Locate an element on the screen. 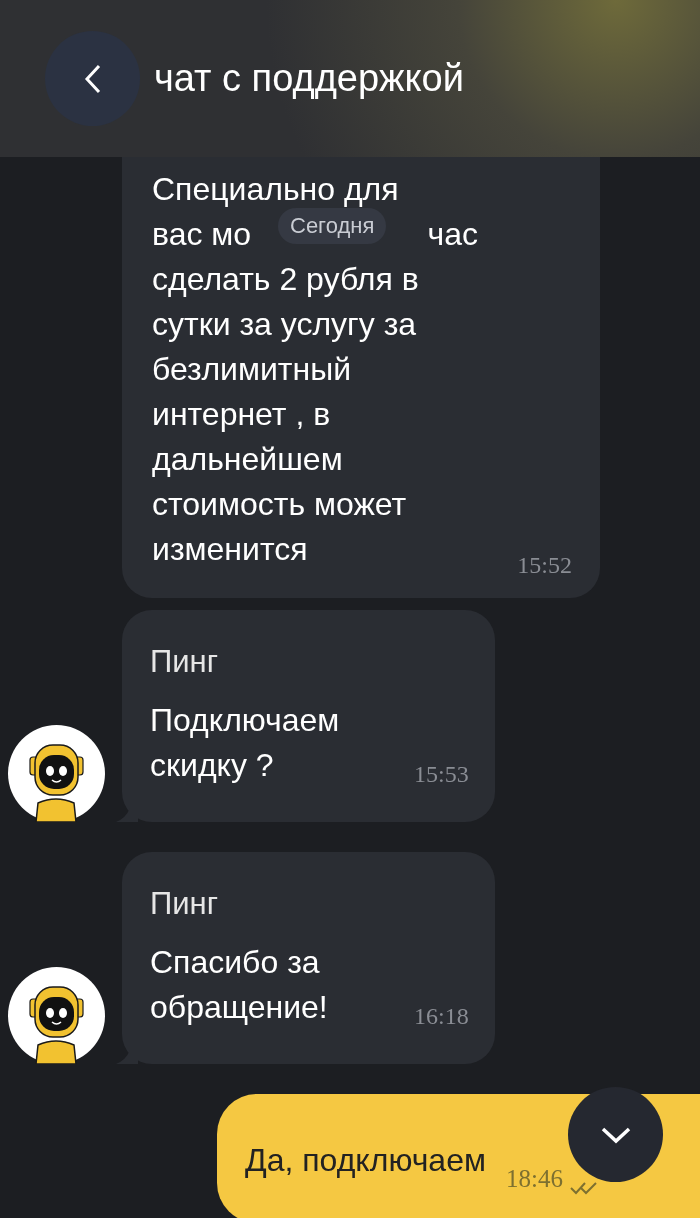 The width and height of the screenshot is (700, 1218). message-text: час is located at coordinates (452, 234).